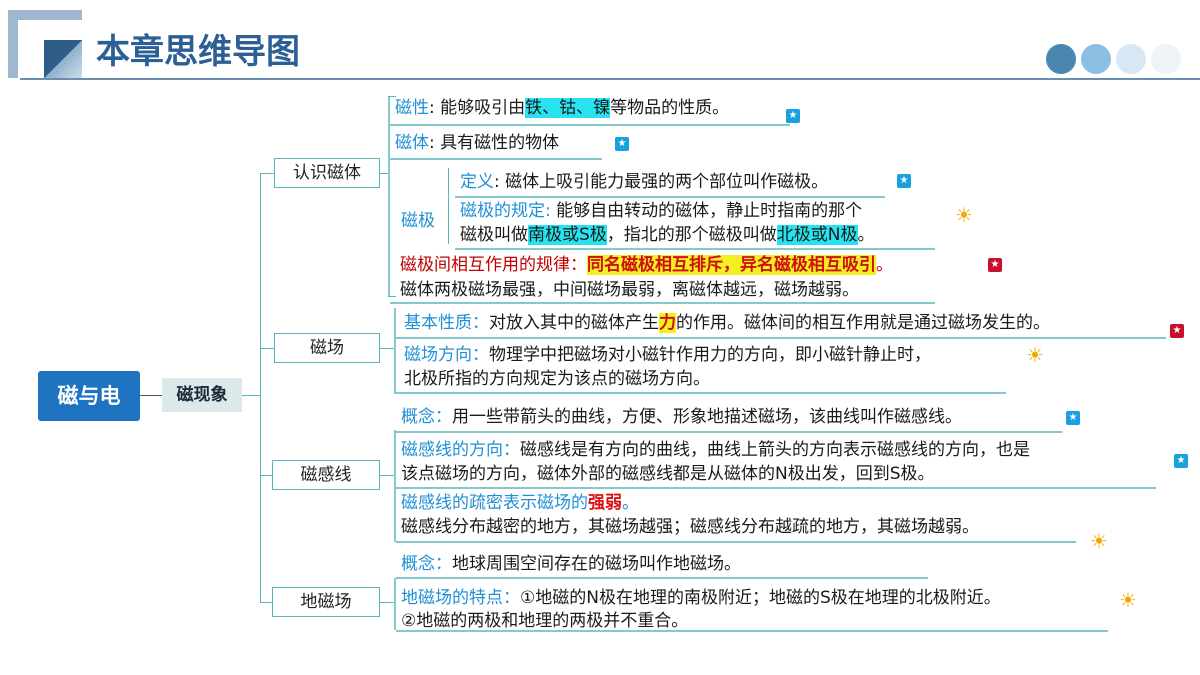 The width and height of the screenshot is (1200, 675). I want to click on cigan-gainian-rest: 用一些带箭头的曲线，方便、形象地描述磁场，该曲线叫作磁感线。, so click(707, 417).